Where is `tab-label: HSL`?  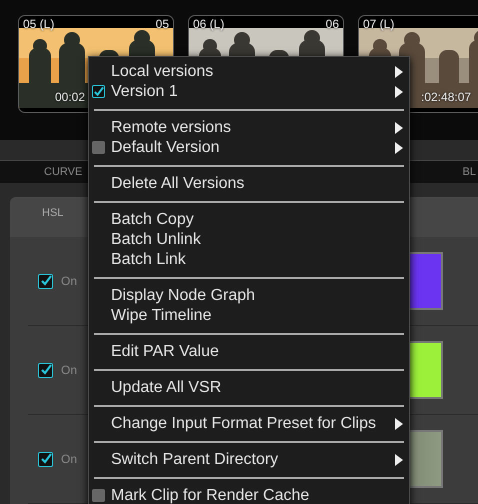
tab-label: HSL is located at coordinates (53, 213).